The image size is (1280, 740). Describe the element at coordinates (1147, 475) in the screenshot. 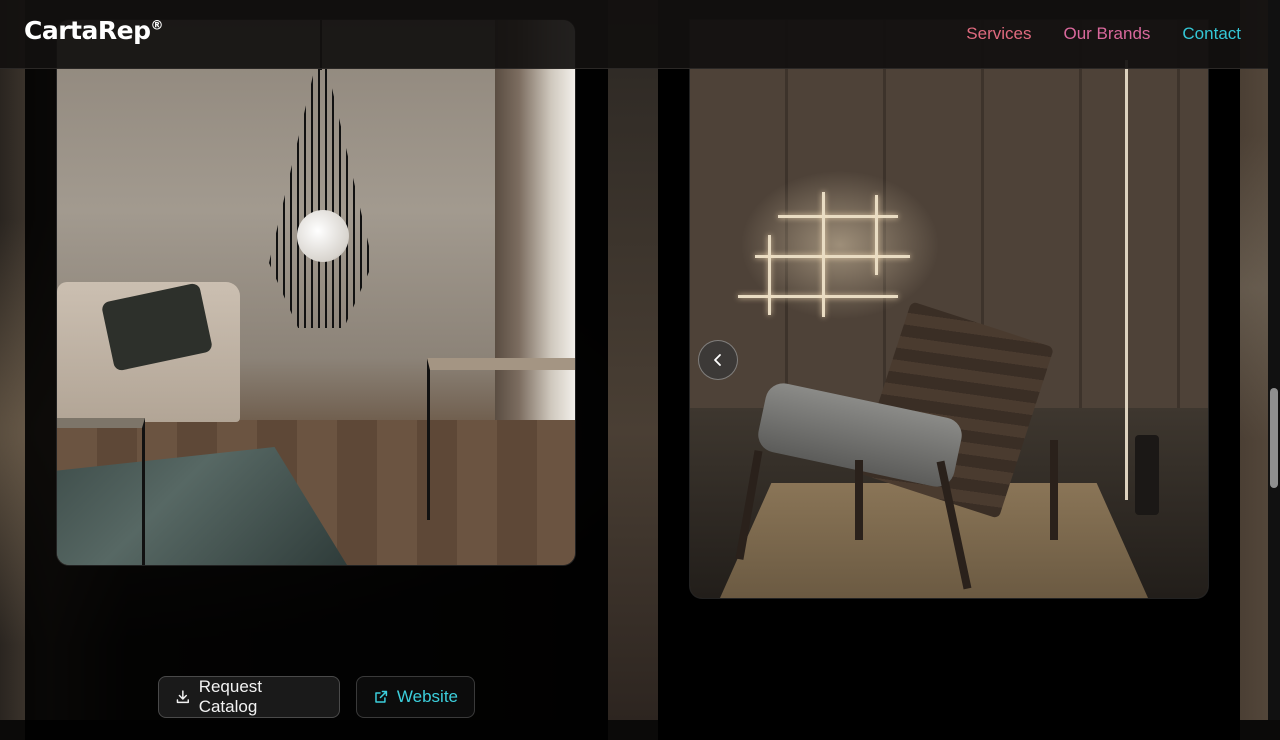

I see `floor-lamp-base` at that location.